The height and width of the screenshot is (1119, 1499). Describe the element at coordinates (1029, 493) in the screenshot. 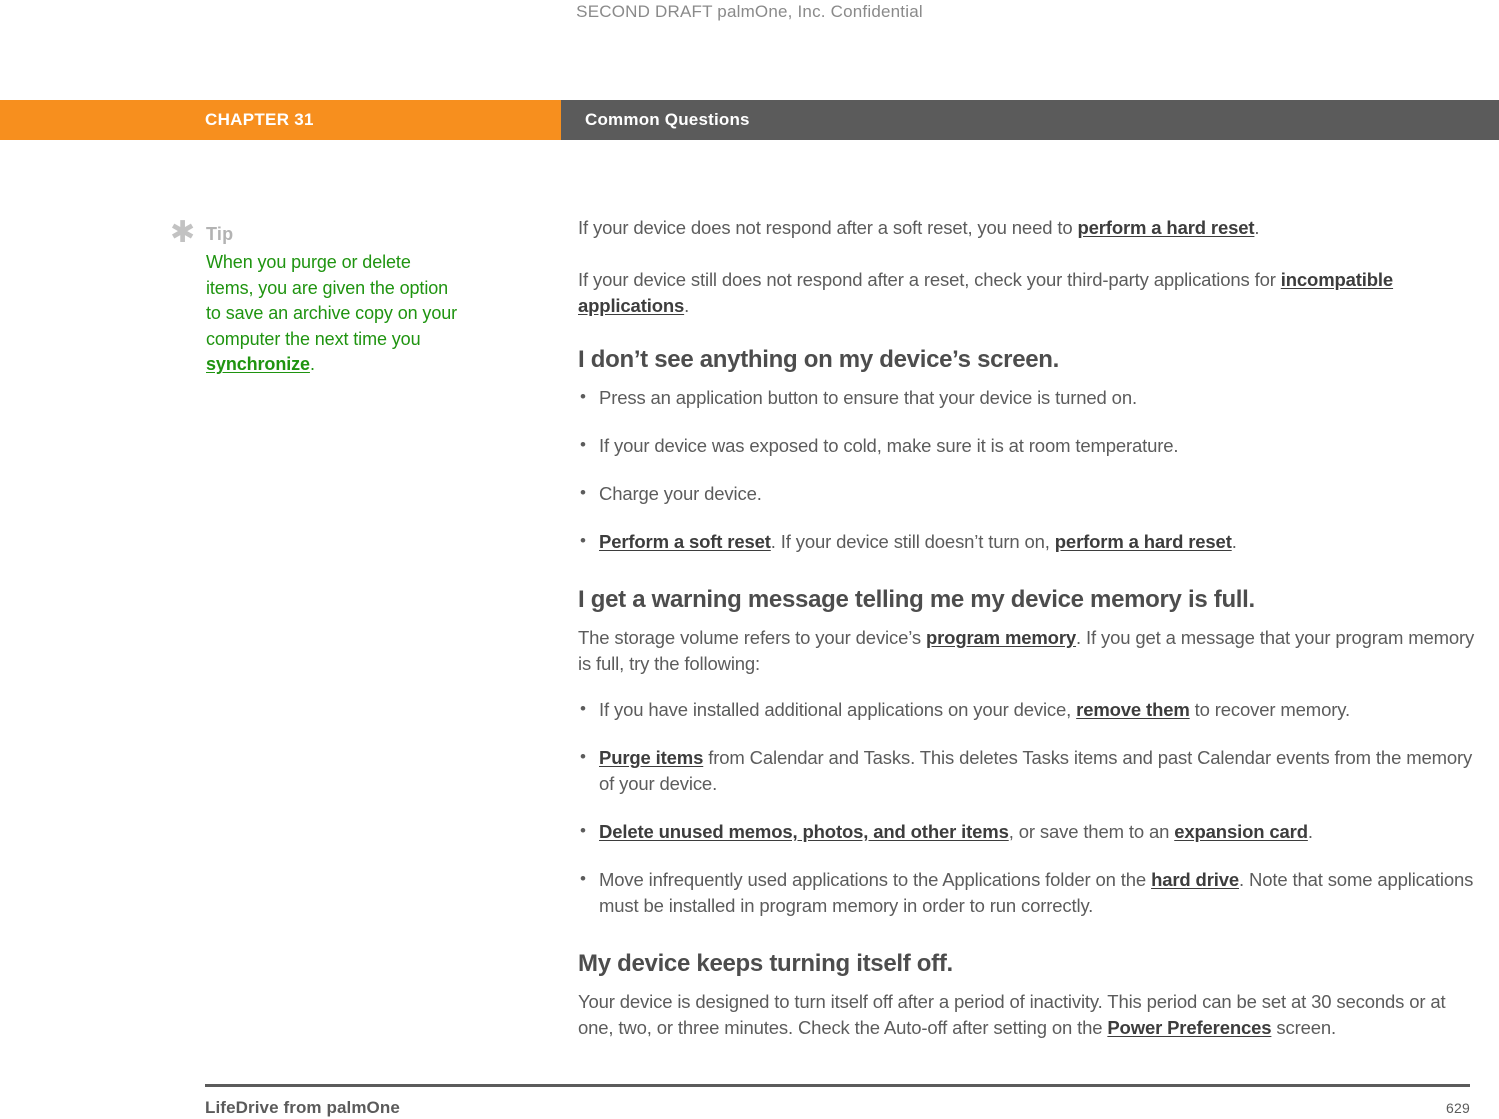

I see `list-item: Charge your device.` at that location.